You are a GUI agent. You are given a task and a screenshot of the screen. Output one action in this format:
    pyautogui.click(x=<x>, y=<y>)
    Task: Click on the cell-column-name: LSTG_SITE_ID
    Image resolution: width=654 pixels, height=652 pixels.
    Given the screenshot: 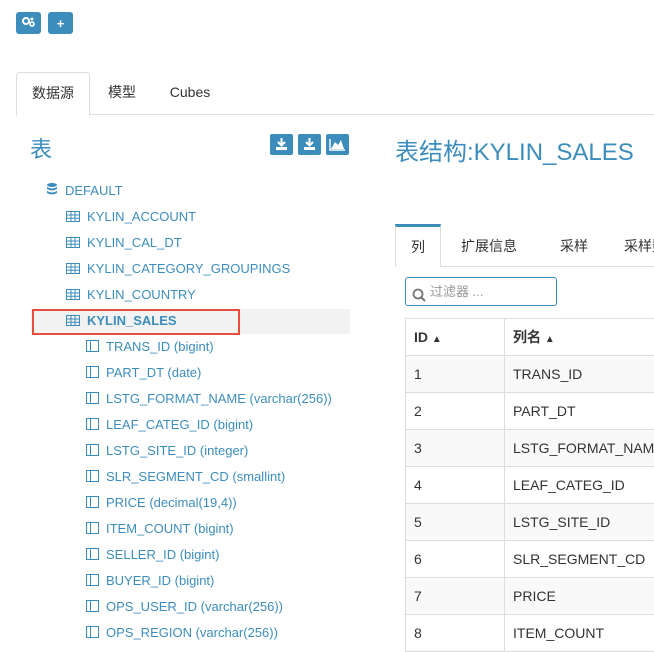 What is the action you would take?
    pyautogui.click(x=579, y=522)
    